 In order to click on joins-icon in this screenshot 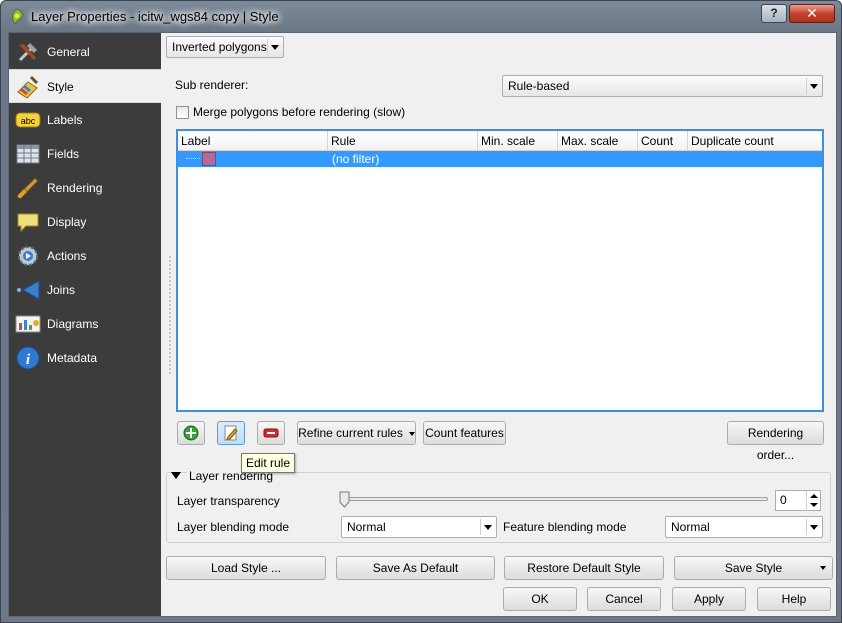, I will do `click(28, 290)`.